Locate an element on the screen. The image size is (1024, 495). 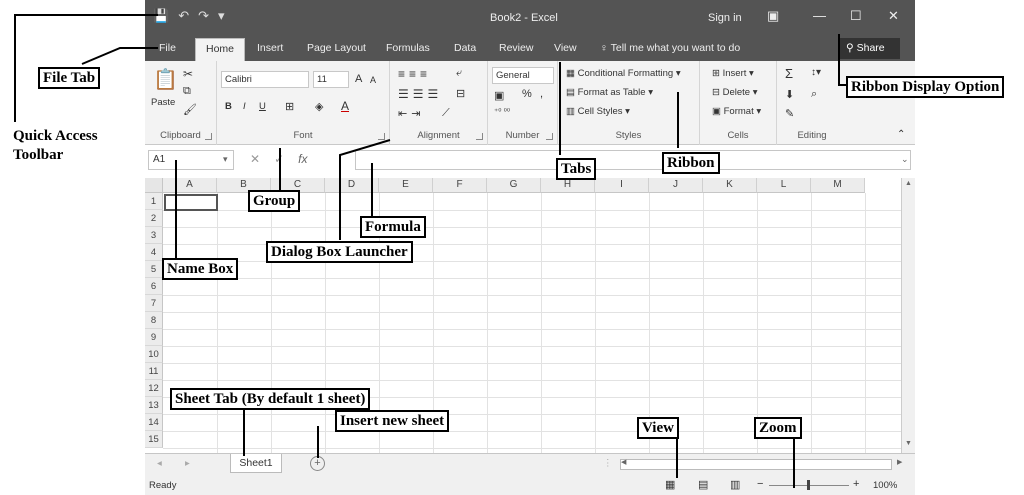
sheet-nav-next-icon: ▸ is located at coordinates (187, 463).